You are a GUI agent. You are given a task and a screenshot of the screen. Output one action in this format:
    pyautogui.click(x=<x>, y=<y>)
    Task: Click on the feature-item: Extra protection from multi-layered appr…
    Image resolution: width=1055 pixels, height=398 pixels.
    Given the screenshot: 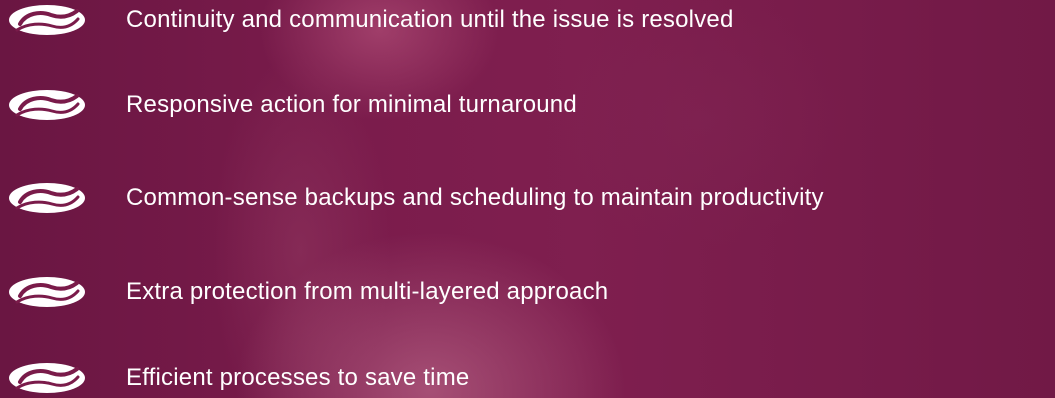 What is the action you would take?
    pyautogui.click(x=304, y=292)
    